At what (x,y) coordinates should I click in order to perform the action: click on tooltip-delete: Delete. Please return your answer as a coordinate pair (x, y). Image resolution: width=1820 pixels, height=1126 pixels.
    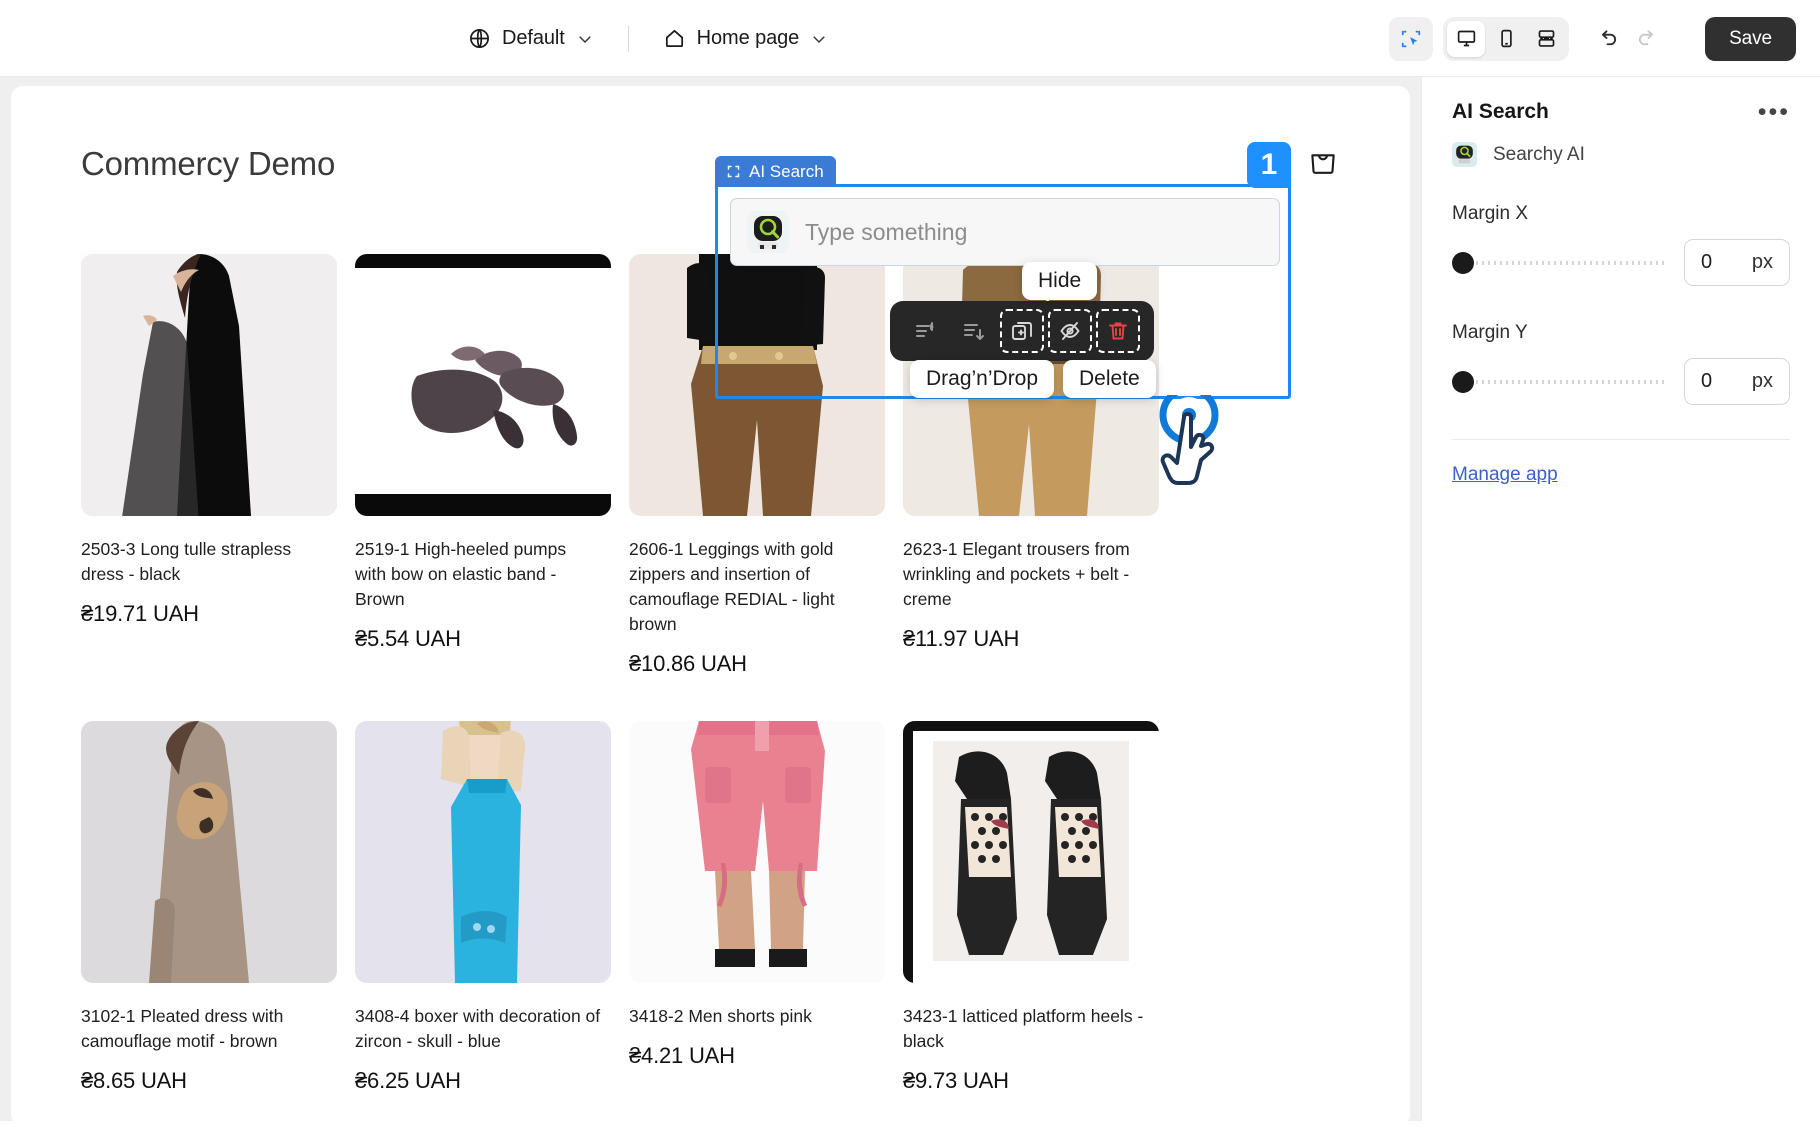
    Looking at the image, I should click on (1109, 379).